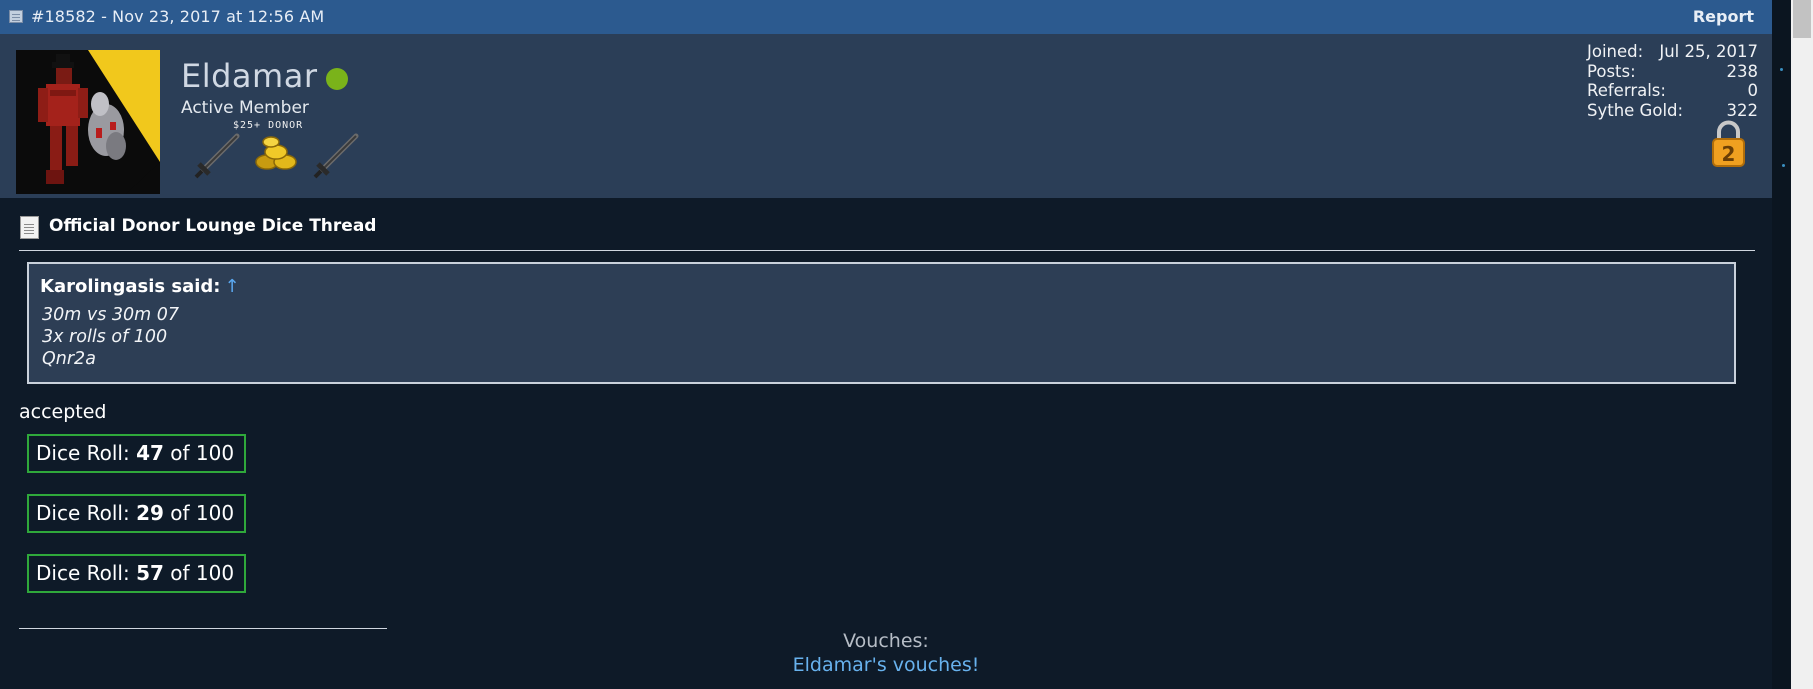  I want to click on quote-line: Qnr2a, so click(69, 359).